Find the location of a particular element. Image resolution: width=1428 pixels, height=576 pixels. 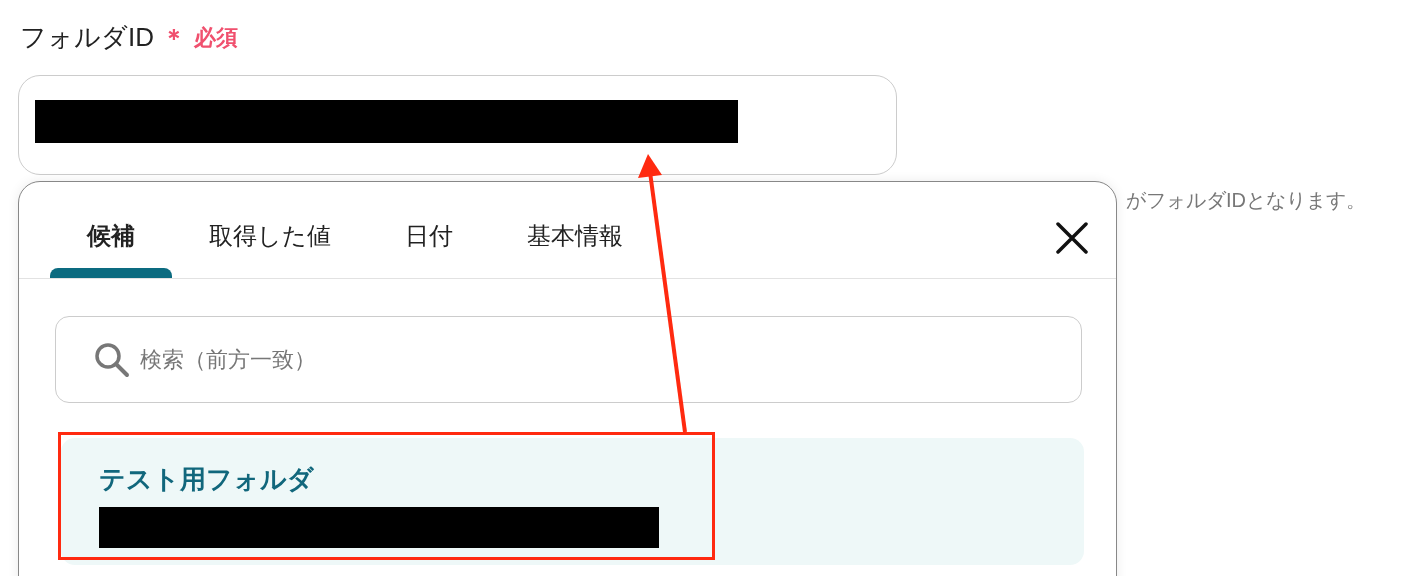

option-title: テスト用フォルダ is located at coordinates (207, 479).